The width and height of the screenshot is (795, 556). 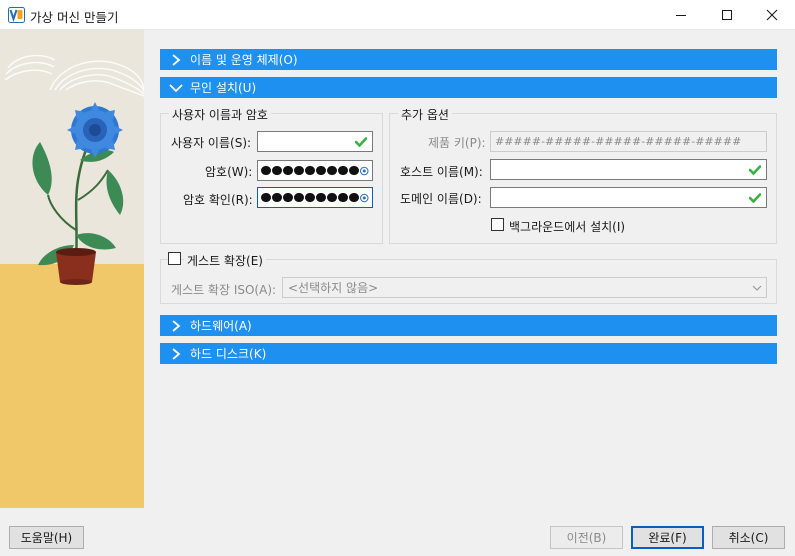 I want to click on minimize-icon, so click(x=681, y=15).